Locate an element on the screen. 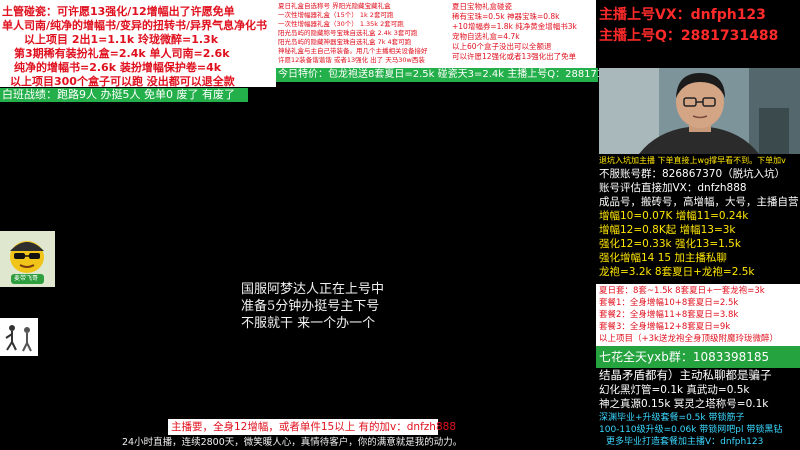 The image size is (800, 450). package-line: 以上项目（+3k送龙袍全身顶级附魔玲珑微醉） is located at coordinates (688, 339).